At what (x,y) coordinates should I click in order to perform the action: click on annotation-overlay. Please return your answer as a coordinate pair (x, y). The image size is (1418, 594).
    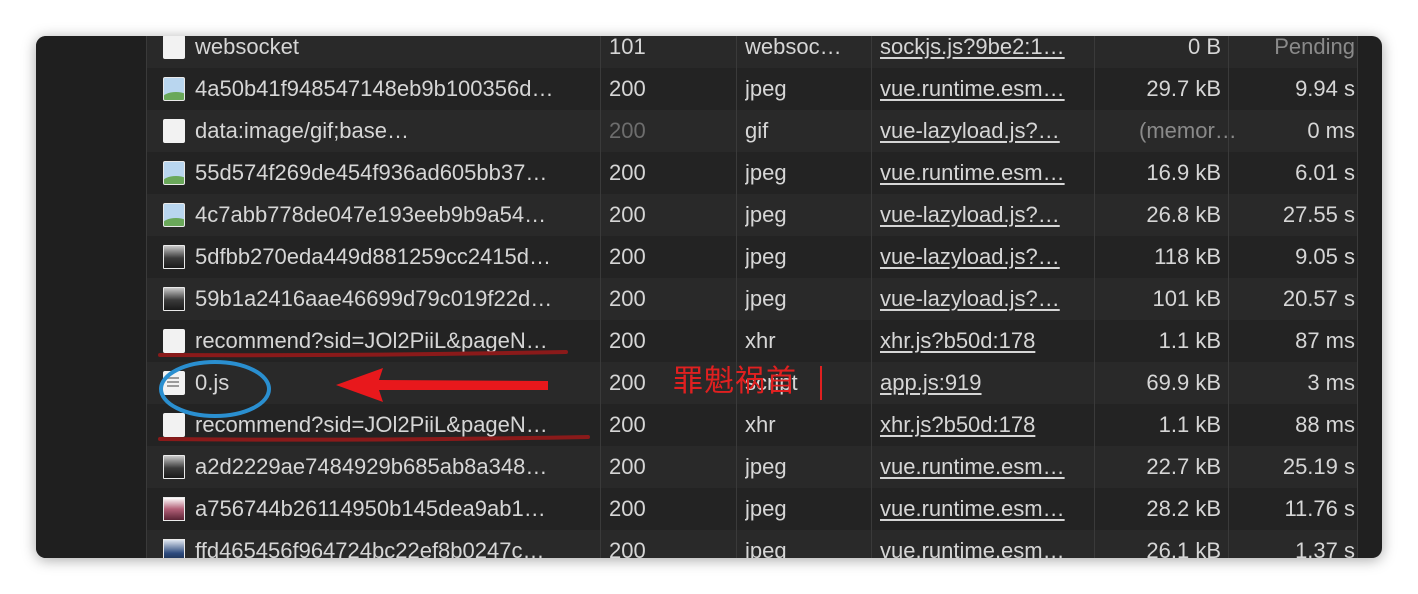
    Looking at the image, I should click on (374, 396).